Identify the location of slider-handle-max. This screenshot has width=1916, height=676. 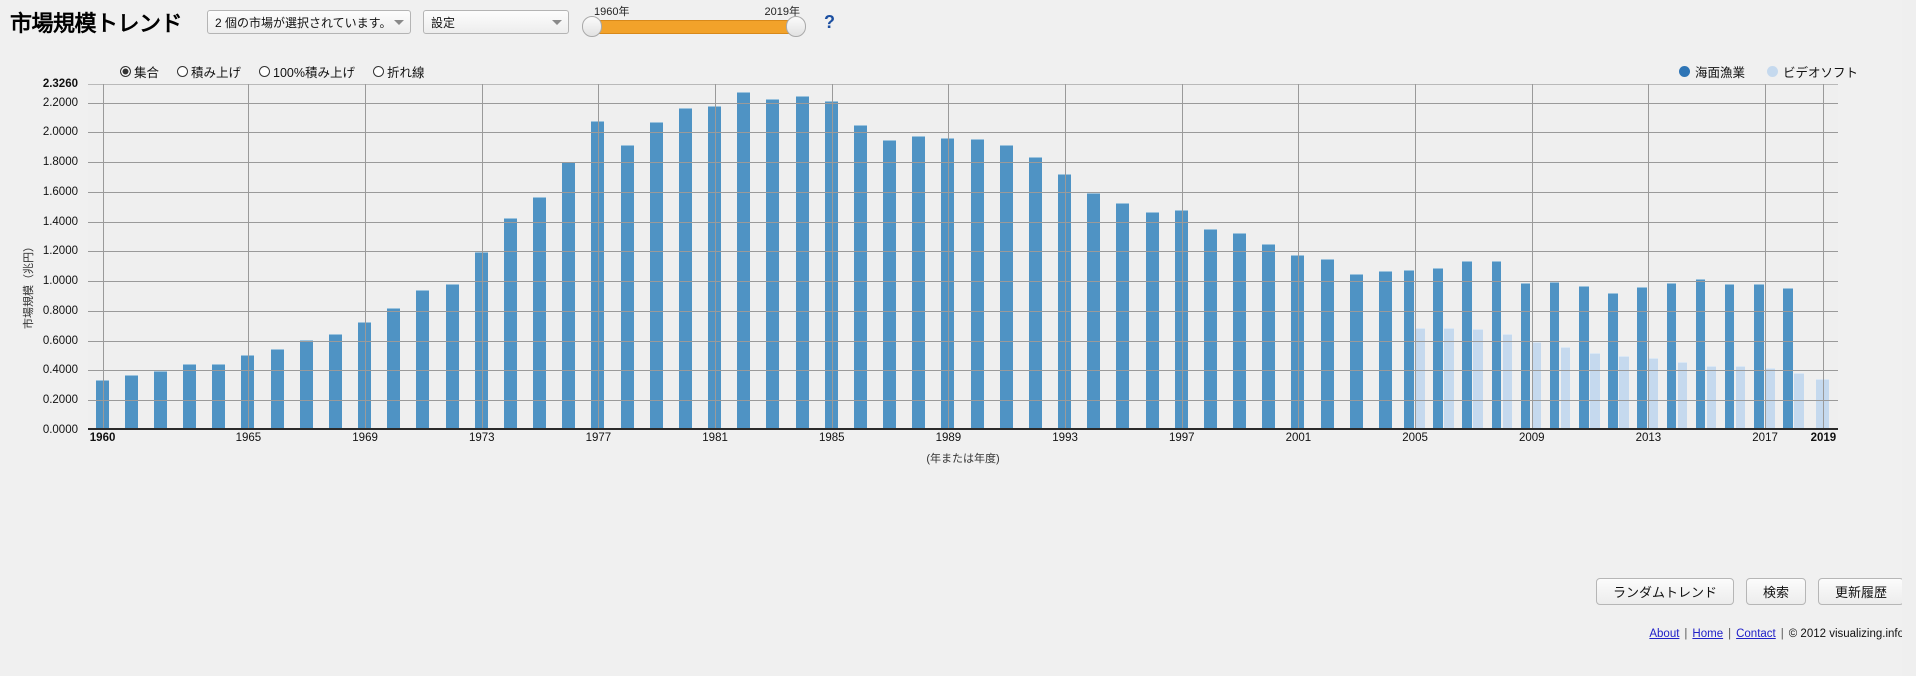
(796, 26).